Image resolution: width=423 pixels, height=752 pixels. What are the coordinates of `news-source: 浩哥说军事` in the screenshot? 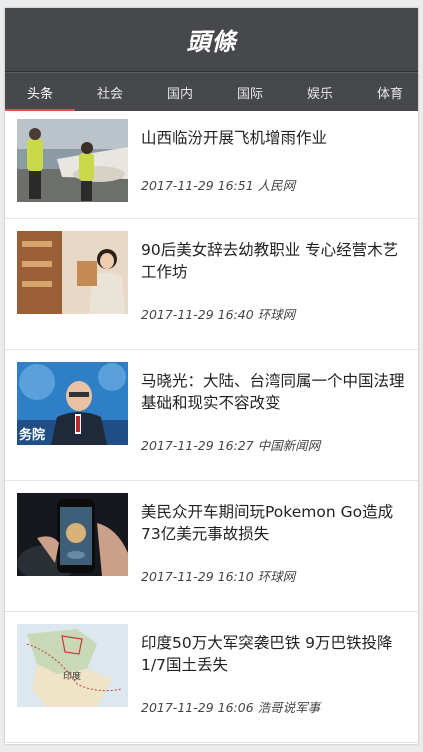 It's located at (289, 707).